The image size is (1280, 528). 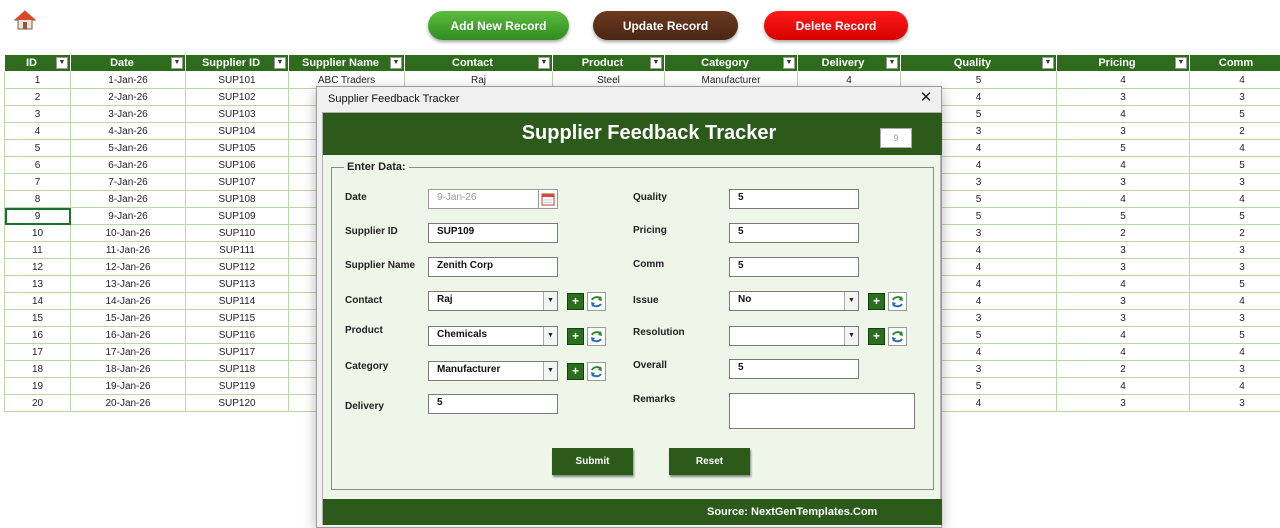 I want to click on table-cell: 7-Jan-26, so click(x=128, y=182).